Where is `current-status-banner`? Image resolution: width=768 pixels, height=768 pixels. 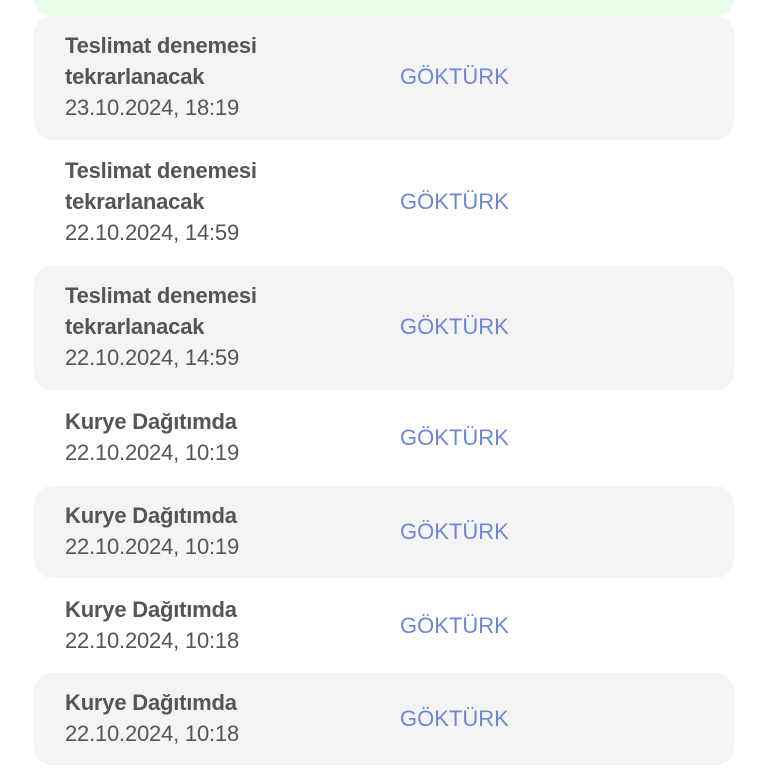 current-status-banner is located at coordinates (384, 8).